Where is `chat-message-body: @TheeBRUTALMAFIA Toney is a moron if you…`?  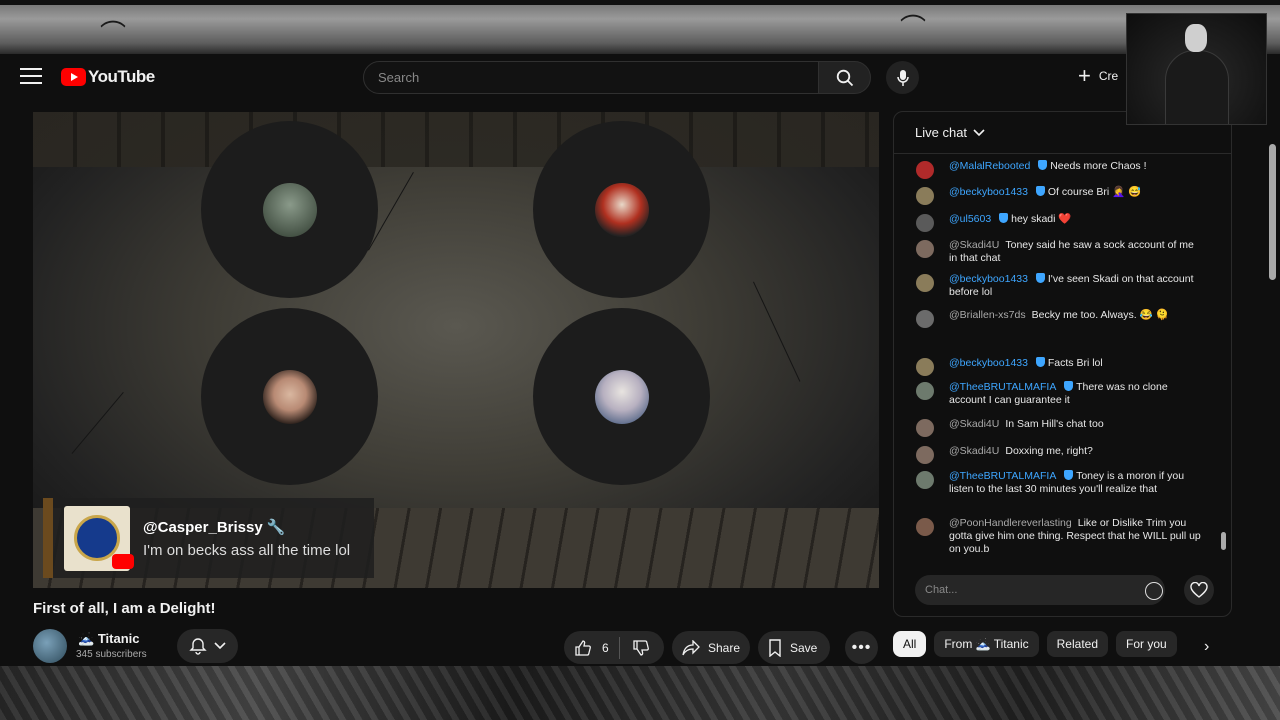
chat-message-body: @TheeBRUTALMAFIA Toney is a moron if you… is located at coordinates (1075, 483).